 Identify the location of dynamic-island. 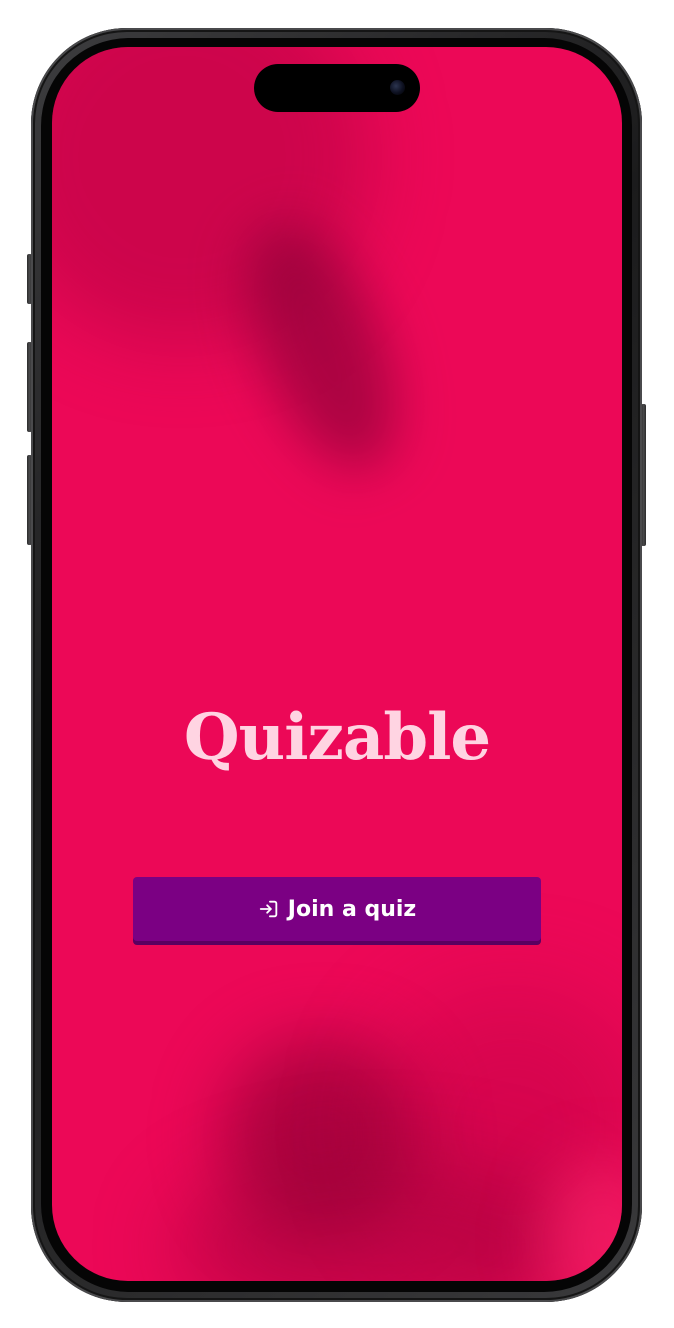
(337, 88).